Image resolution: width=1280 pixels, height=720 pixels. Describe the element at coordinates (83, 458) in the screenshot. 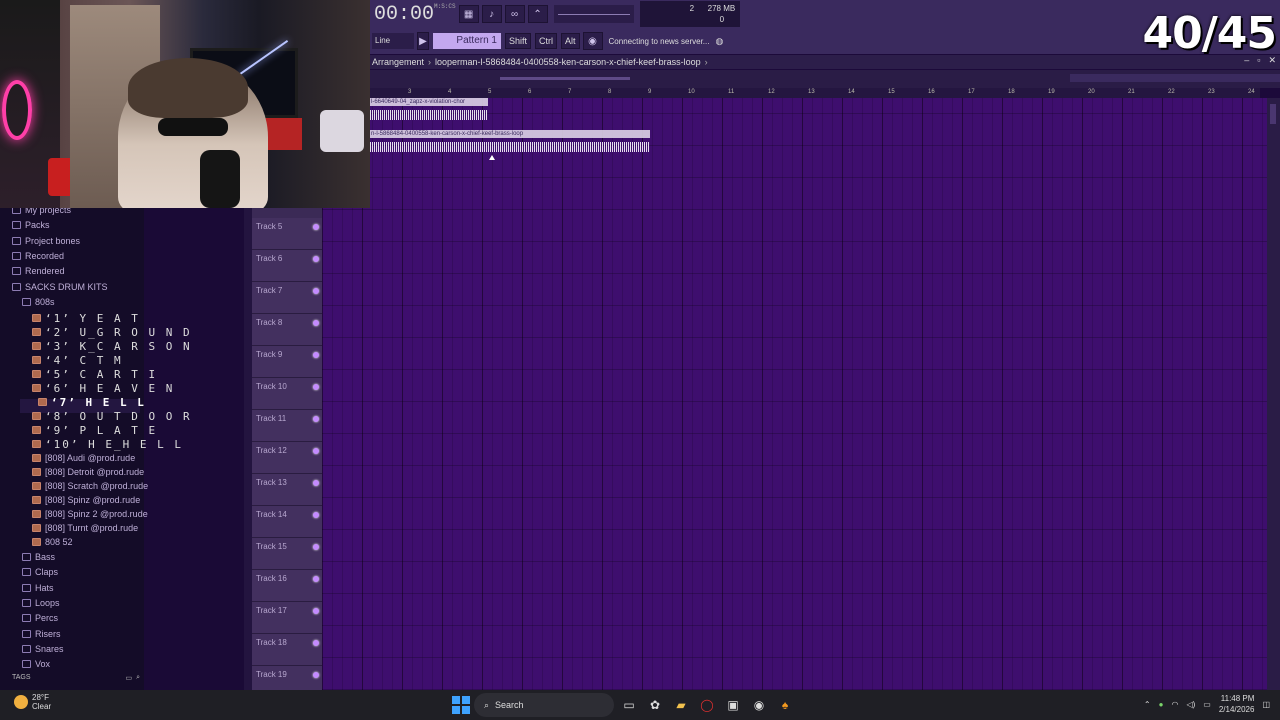

I see `browser-sample-file: [808] Audi @prod.rude` at that location.